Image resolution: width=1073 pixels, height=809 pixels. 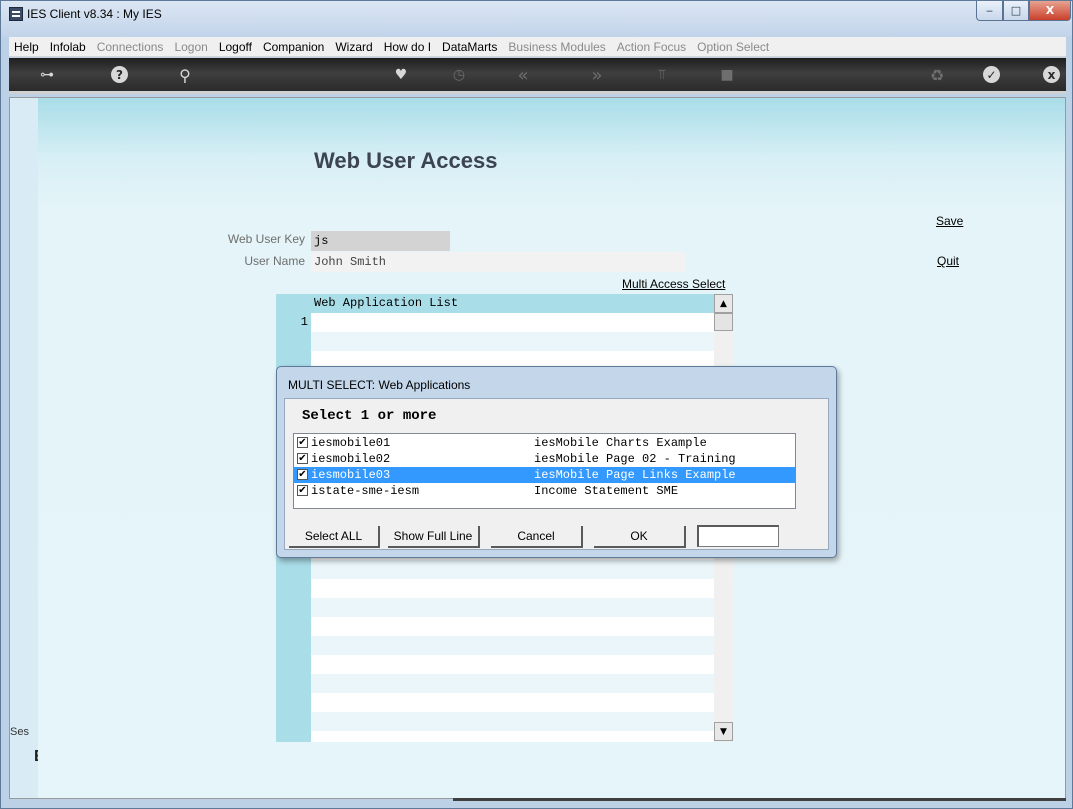 I want to click on minimize-icon: ‒, so click(x=989, y=10).